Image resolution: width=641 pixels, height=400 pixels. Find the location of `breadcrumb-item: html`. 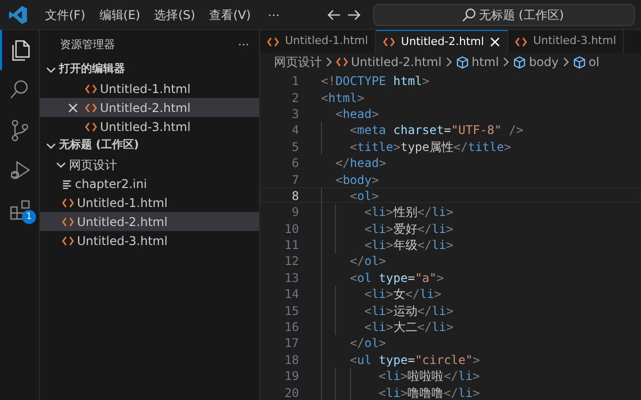

breadcrumb-item: html is located at coordinates (477, 62).